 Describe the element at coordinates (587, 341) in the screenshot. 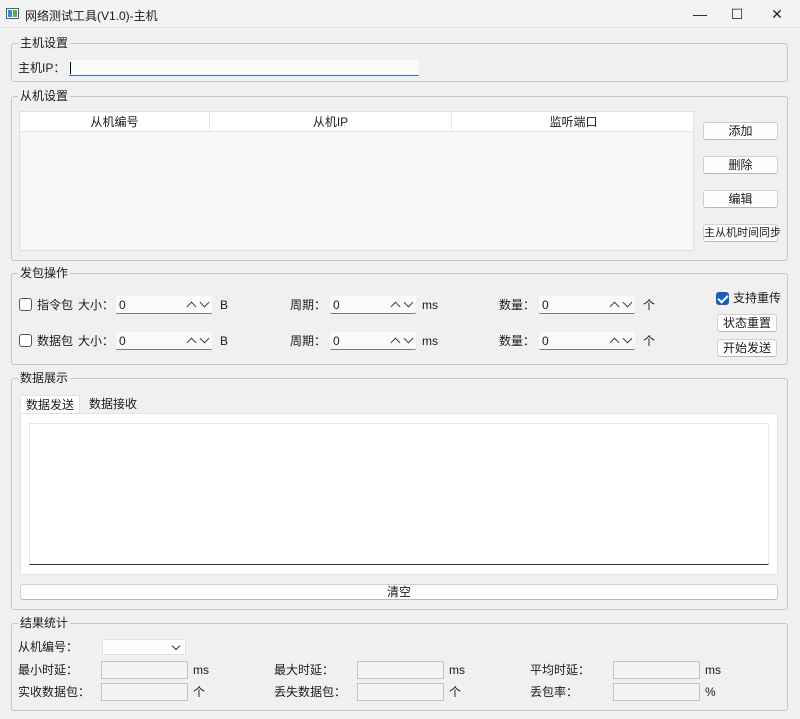

I see `data-count-spinbox: 0` at that location.